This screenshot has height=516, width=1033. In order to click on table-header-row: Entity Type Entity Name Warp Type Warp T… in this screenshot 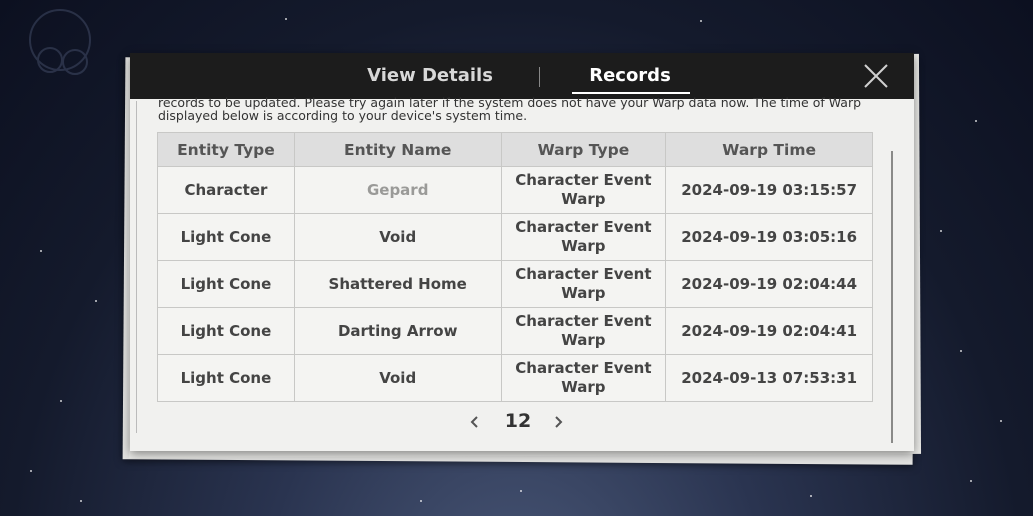, I will do `click(515, 149)`.